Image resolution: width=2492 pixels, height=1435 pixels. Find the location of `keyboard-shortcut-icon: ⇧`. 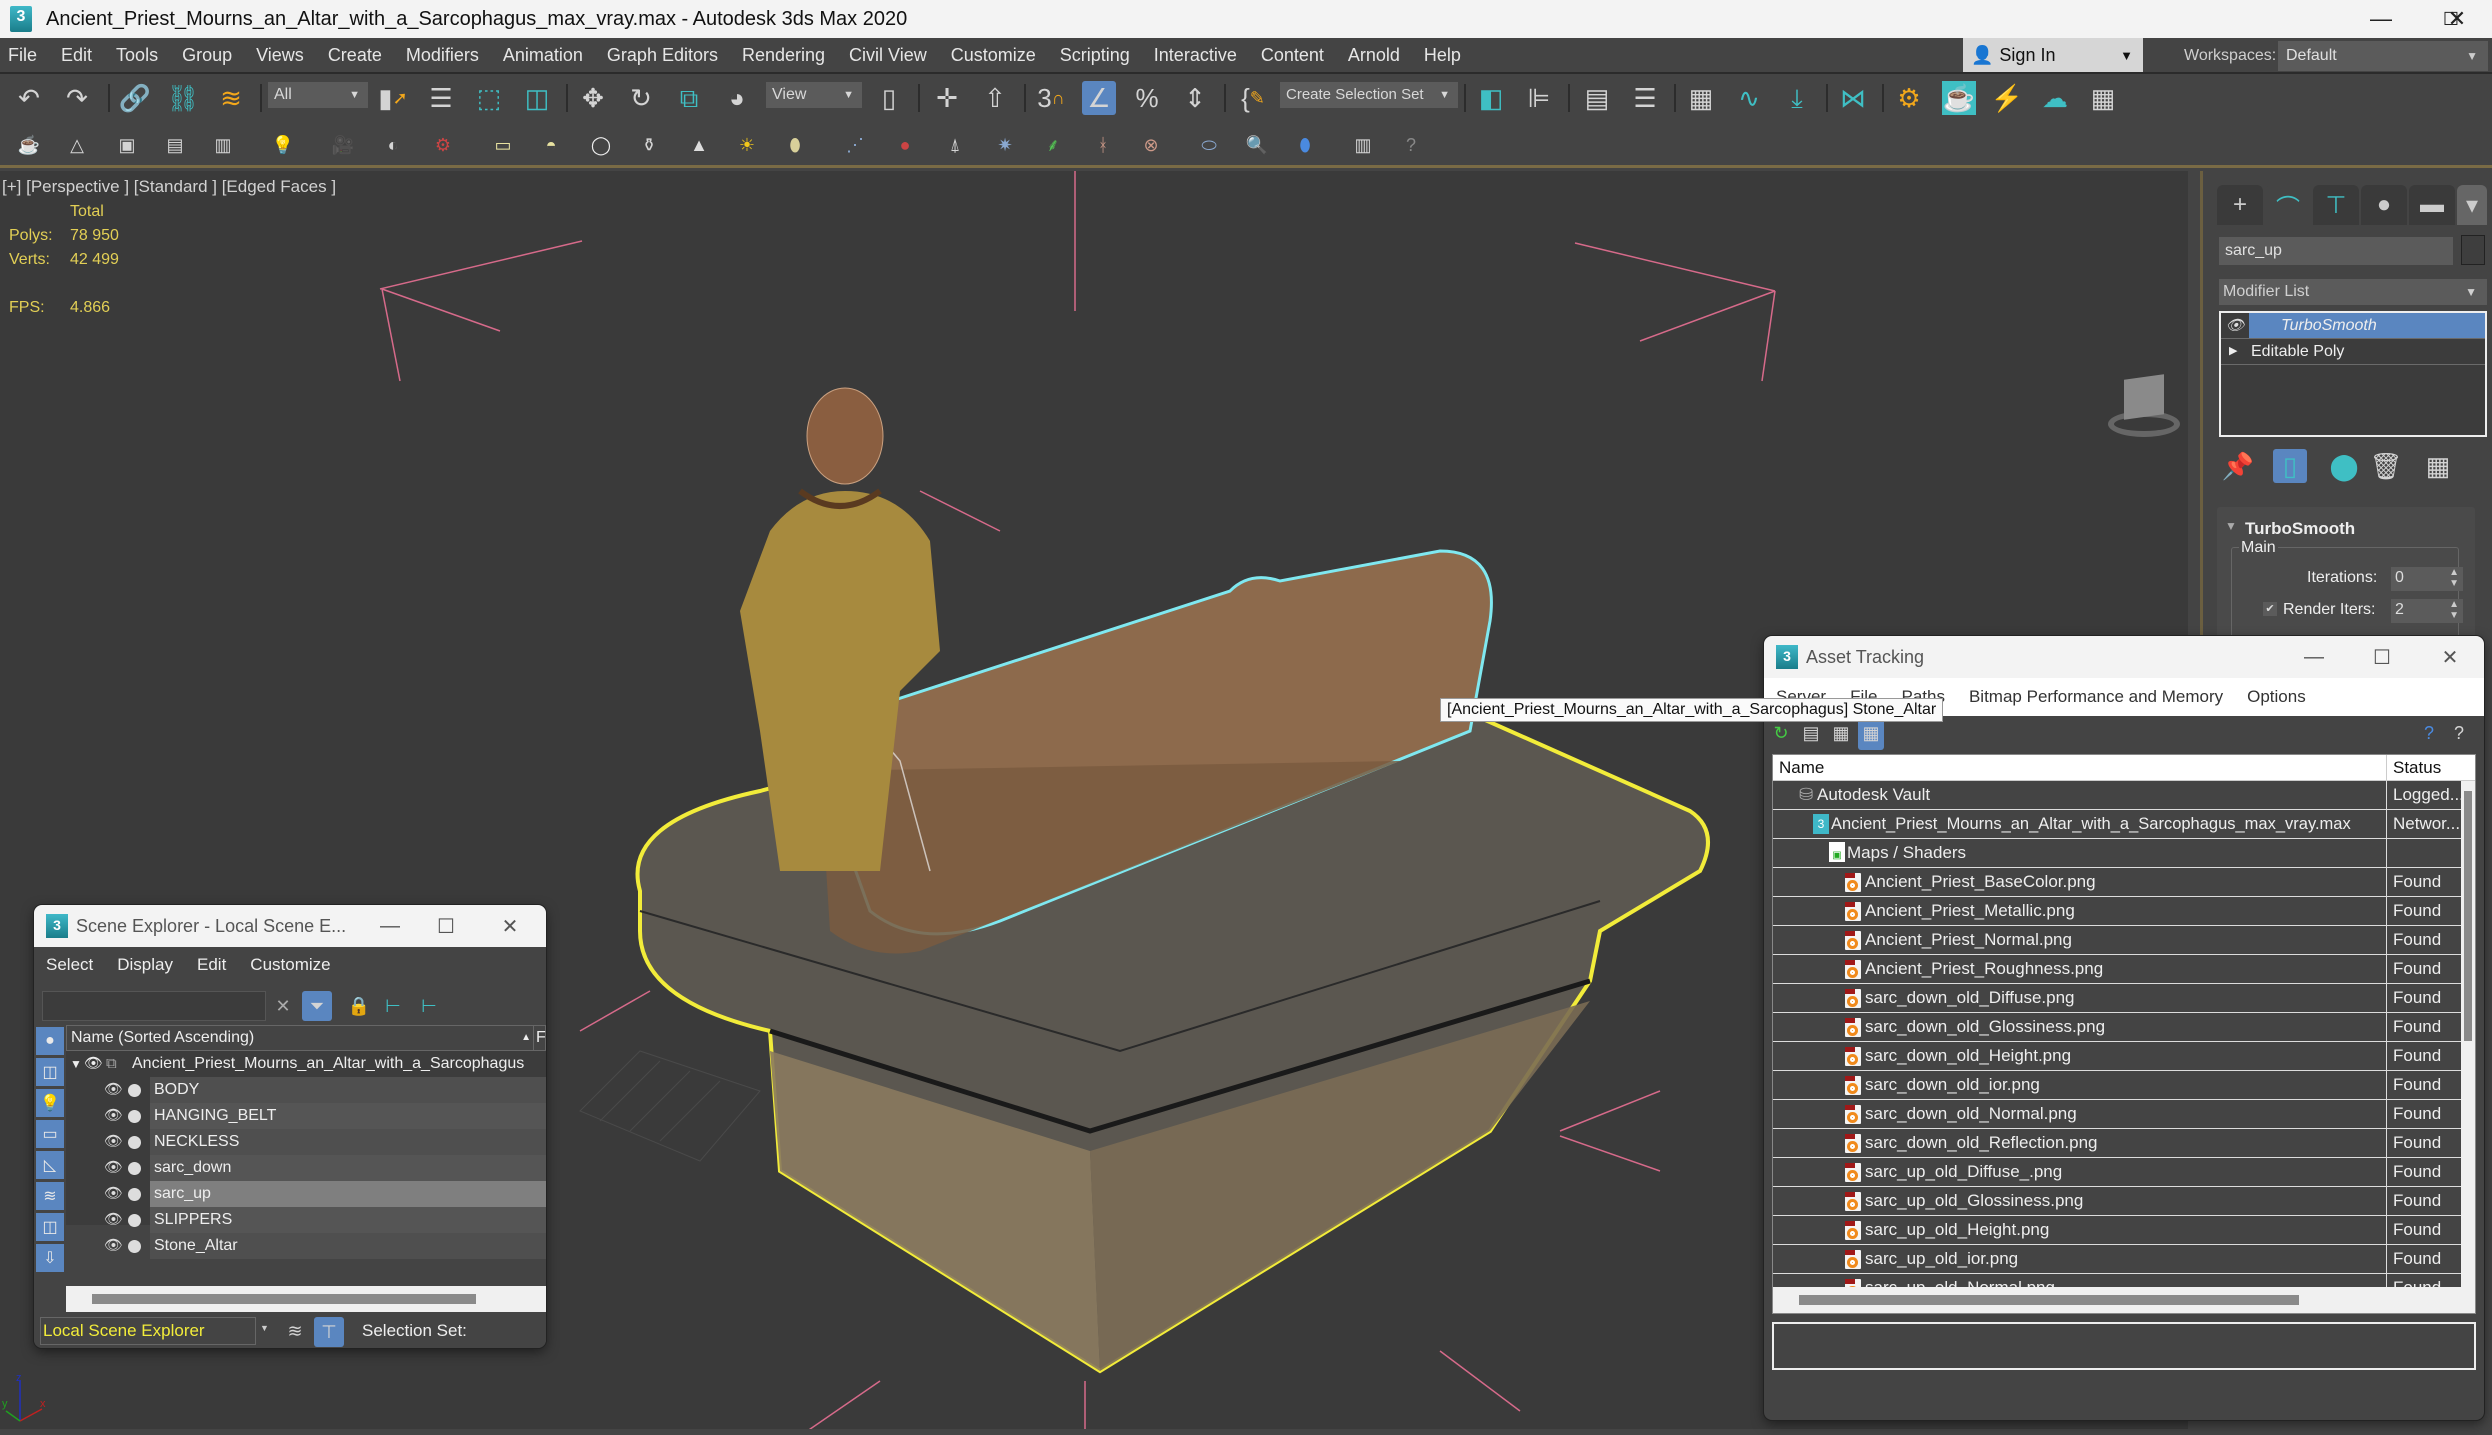

keyboard-shortcut-icon: ⇧ is located at coordinates (995, 98).